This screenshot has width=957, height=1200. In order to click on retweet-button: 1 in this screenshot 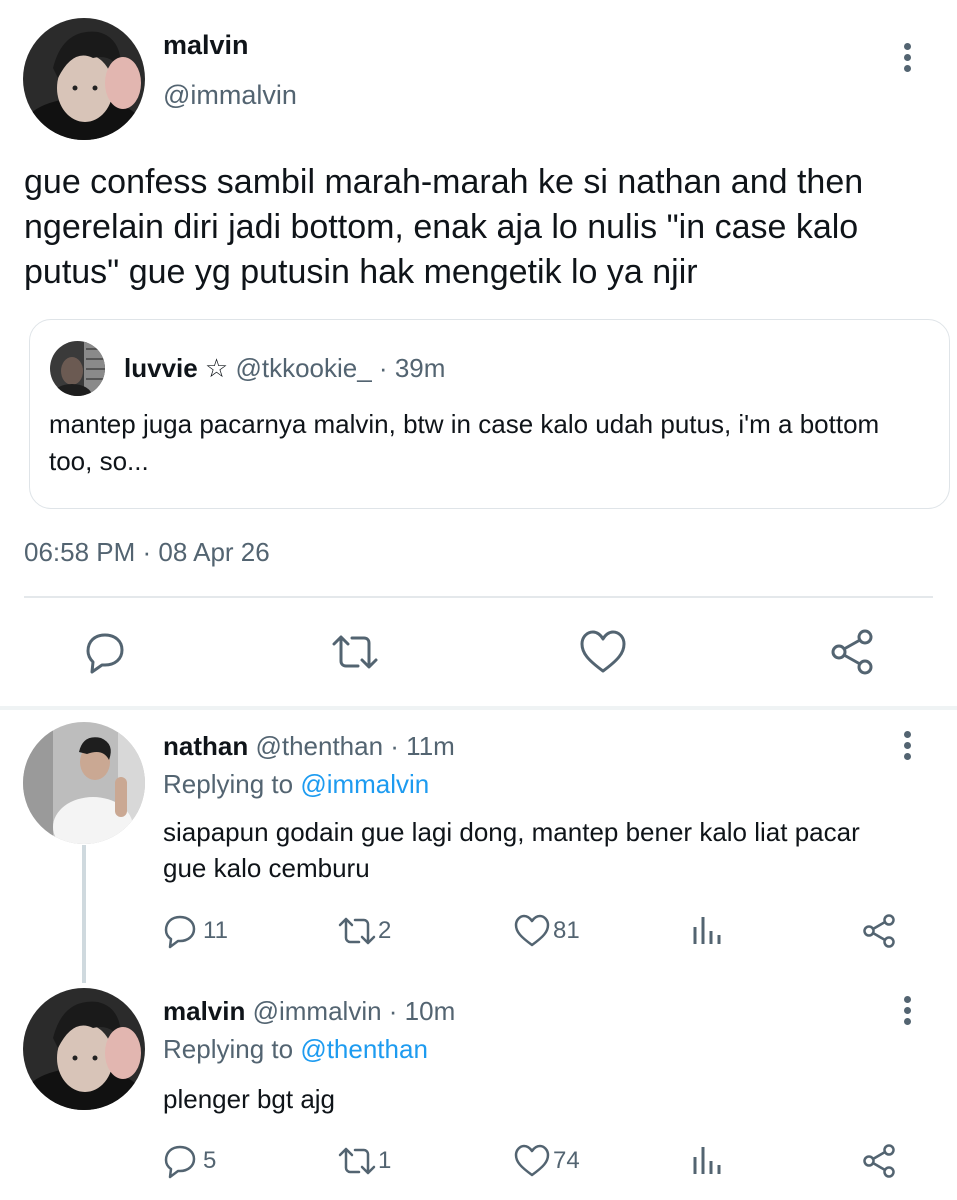, I will do `click(364, 1161)`.